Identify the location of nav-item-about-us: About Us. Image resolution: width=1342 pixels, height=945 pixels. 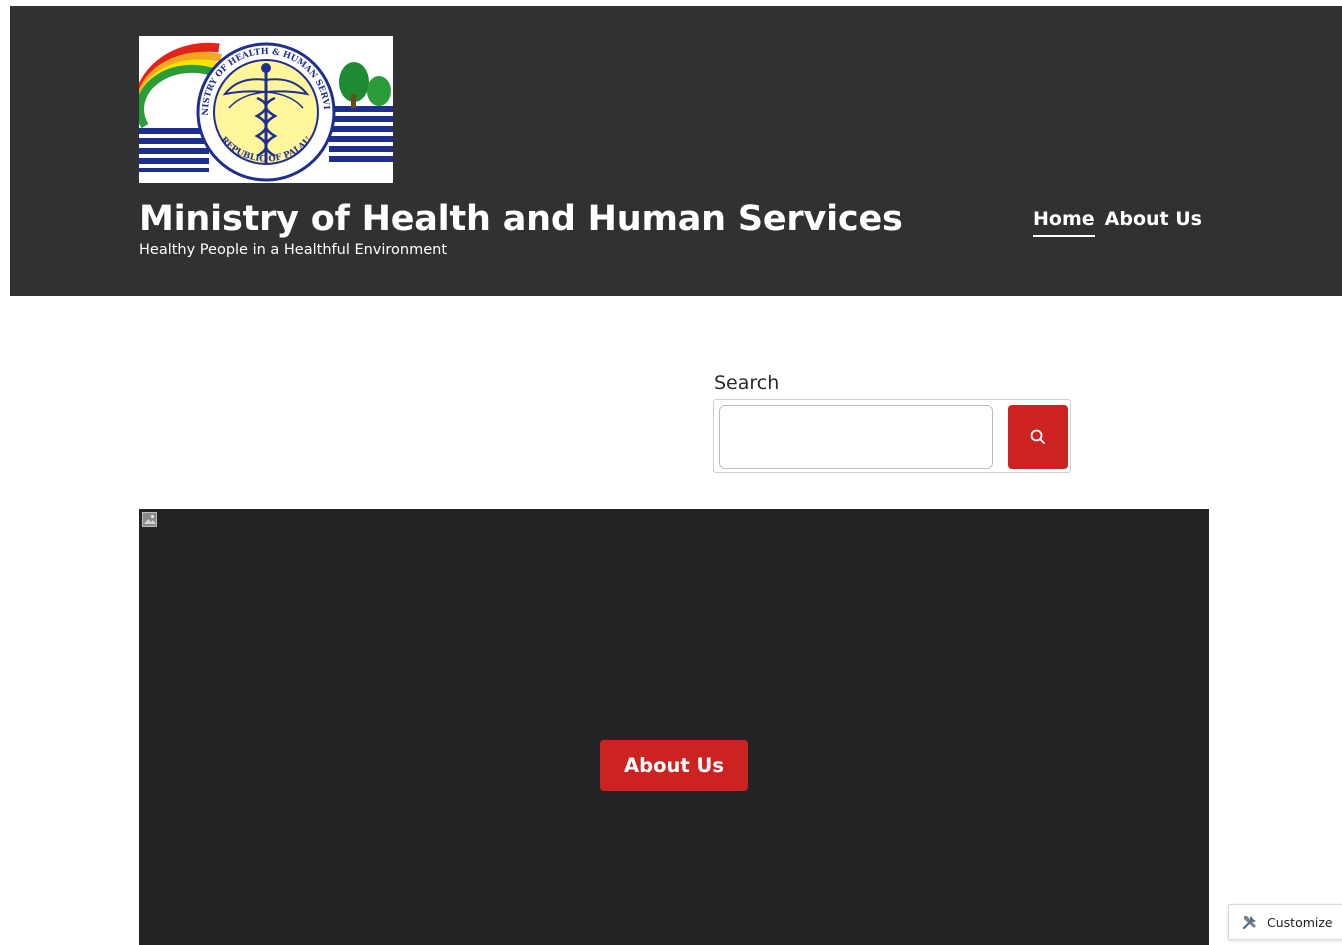
(1153, 221).